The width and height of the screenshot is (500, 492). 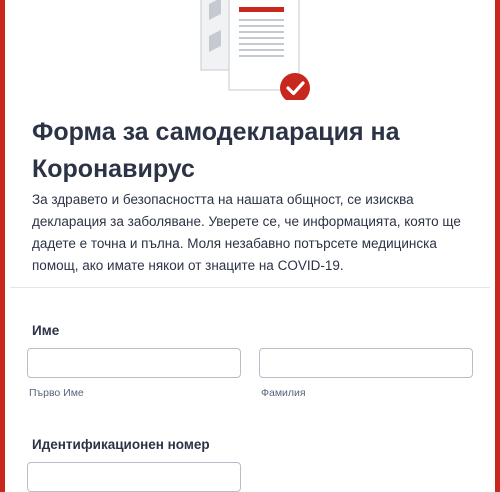 I want to click on section-divider, so click(x=250, y=287).